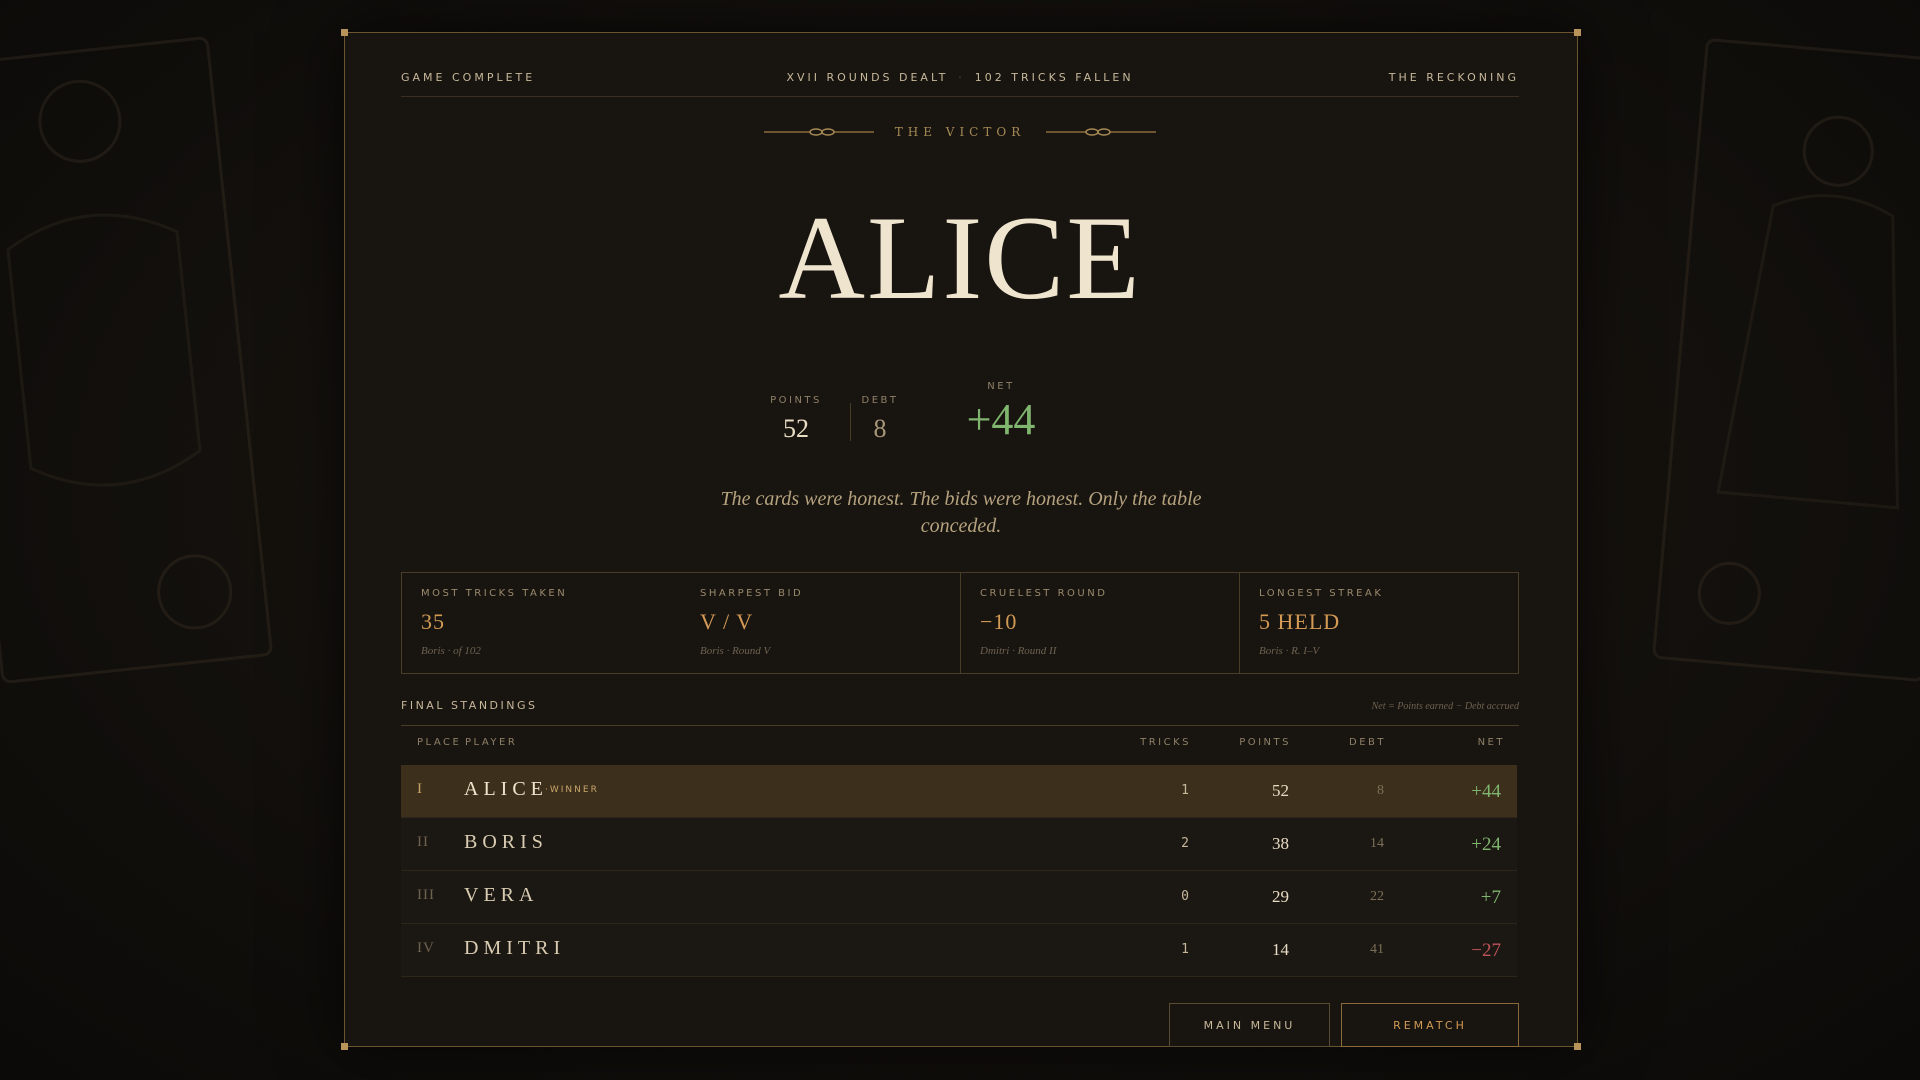 The width and height of the screenshot is (1920, 1080). I want to click on row-points: 14, so click(1280, 949).